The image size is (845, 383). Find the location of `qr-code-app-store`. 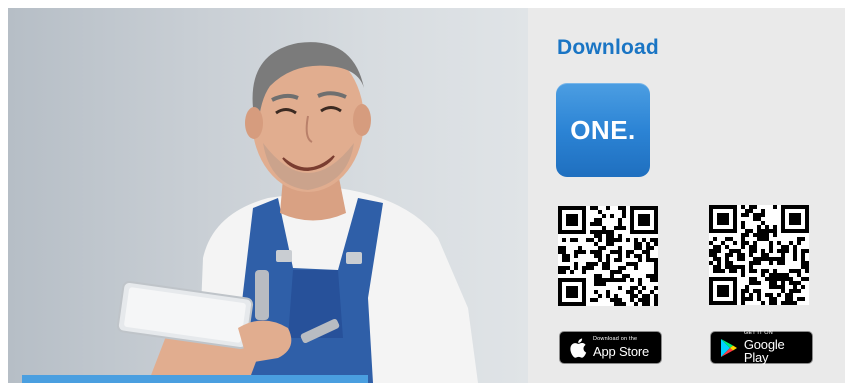

qr-code-app-store is located at coordinates (608, 256).